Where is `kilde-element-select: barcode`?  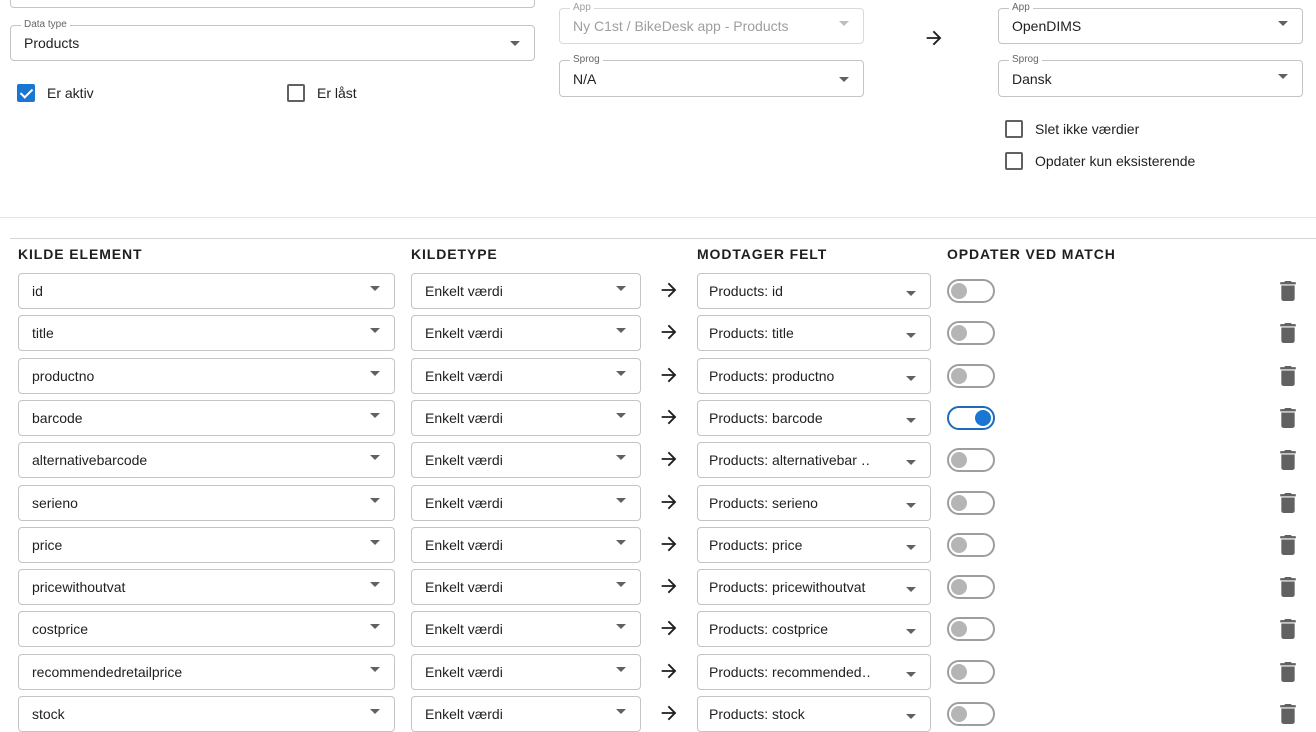
kilde-element-select: barcode is located at coordinates (206, 418).